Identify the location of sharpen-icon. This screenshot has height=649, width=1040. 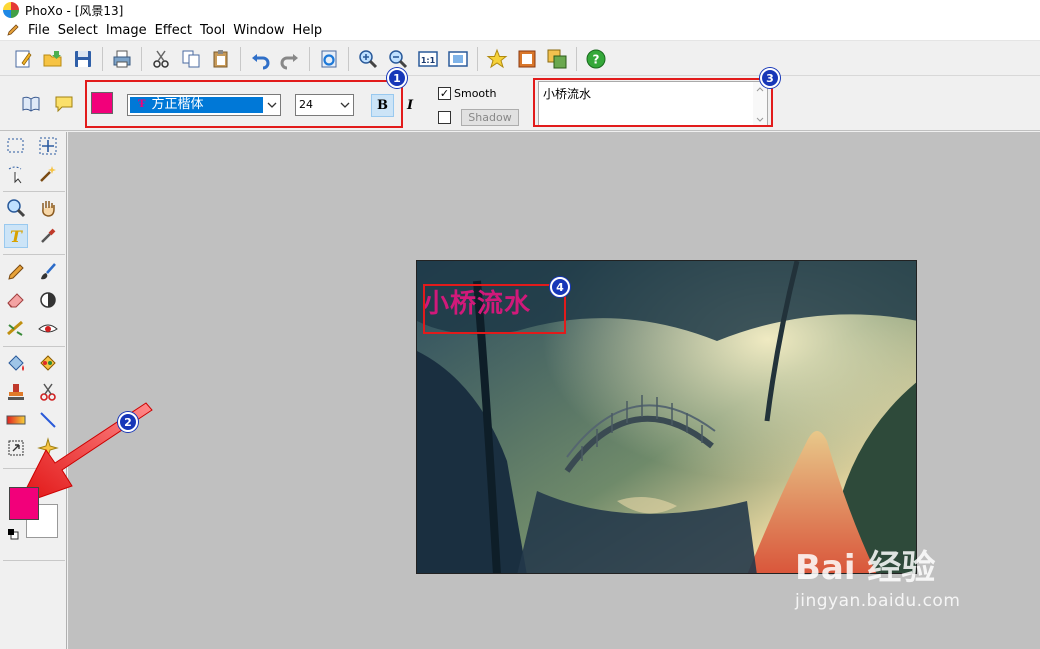
(15, 328).